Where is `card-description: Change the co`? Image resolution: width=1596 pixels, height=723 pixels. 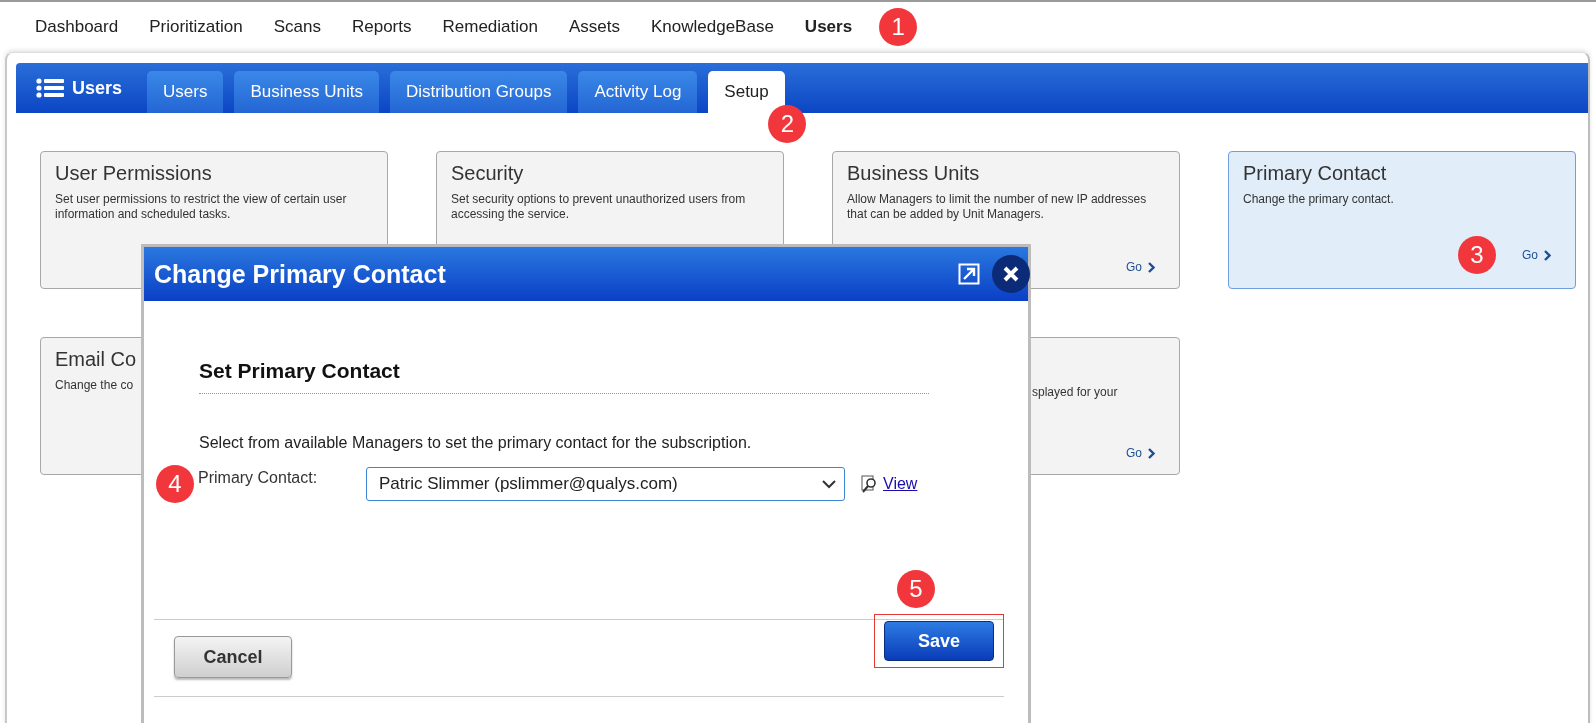
card-description: Change the co is located at coordinates (95, 385).